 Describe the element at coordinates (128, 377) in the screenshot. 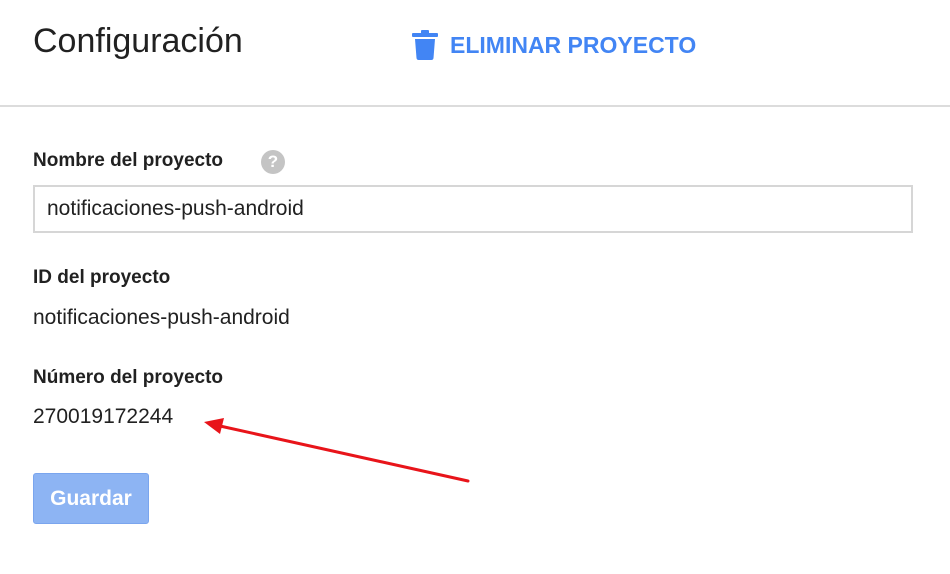

I see `project-number-label: Número del proyecto` at that location.